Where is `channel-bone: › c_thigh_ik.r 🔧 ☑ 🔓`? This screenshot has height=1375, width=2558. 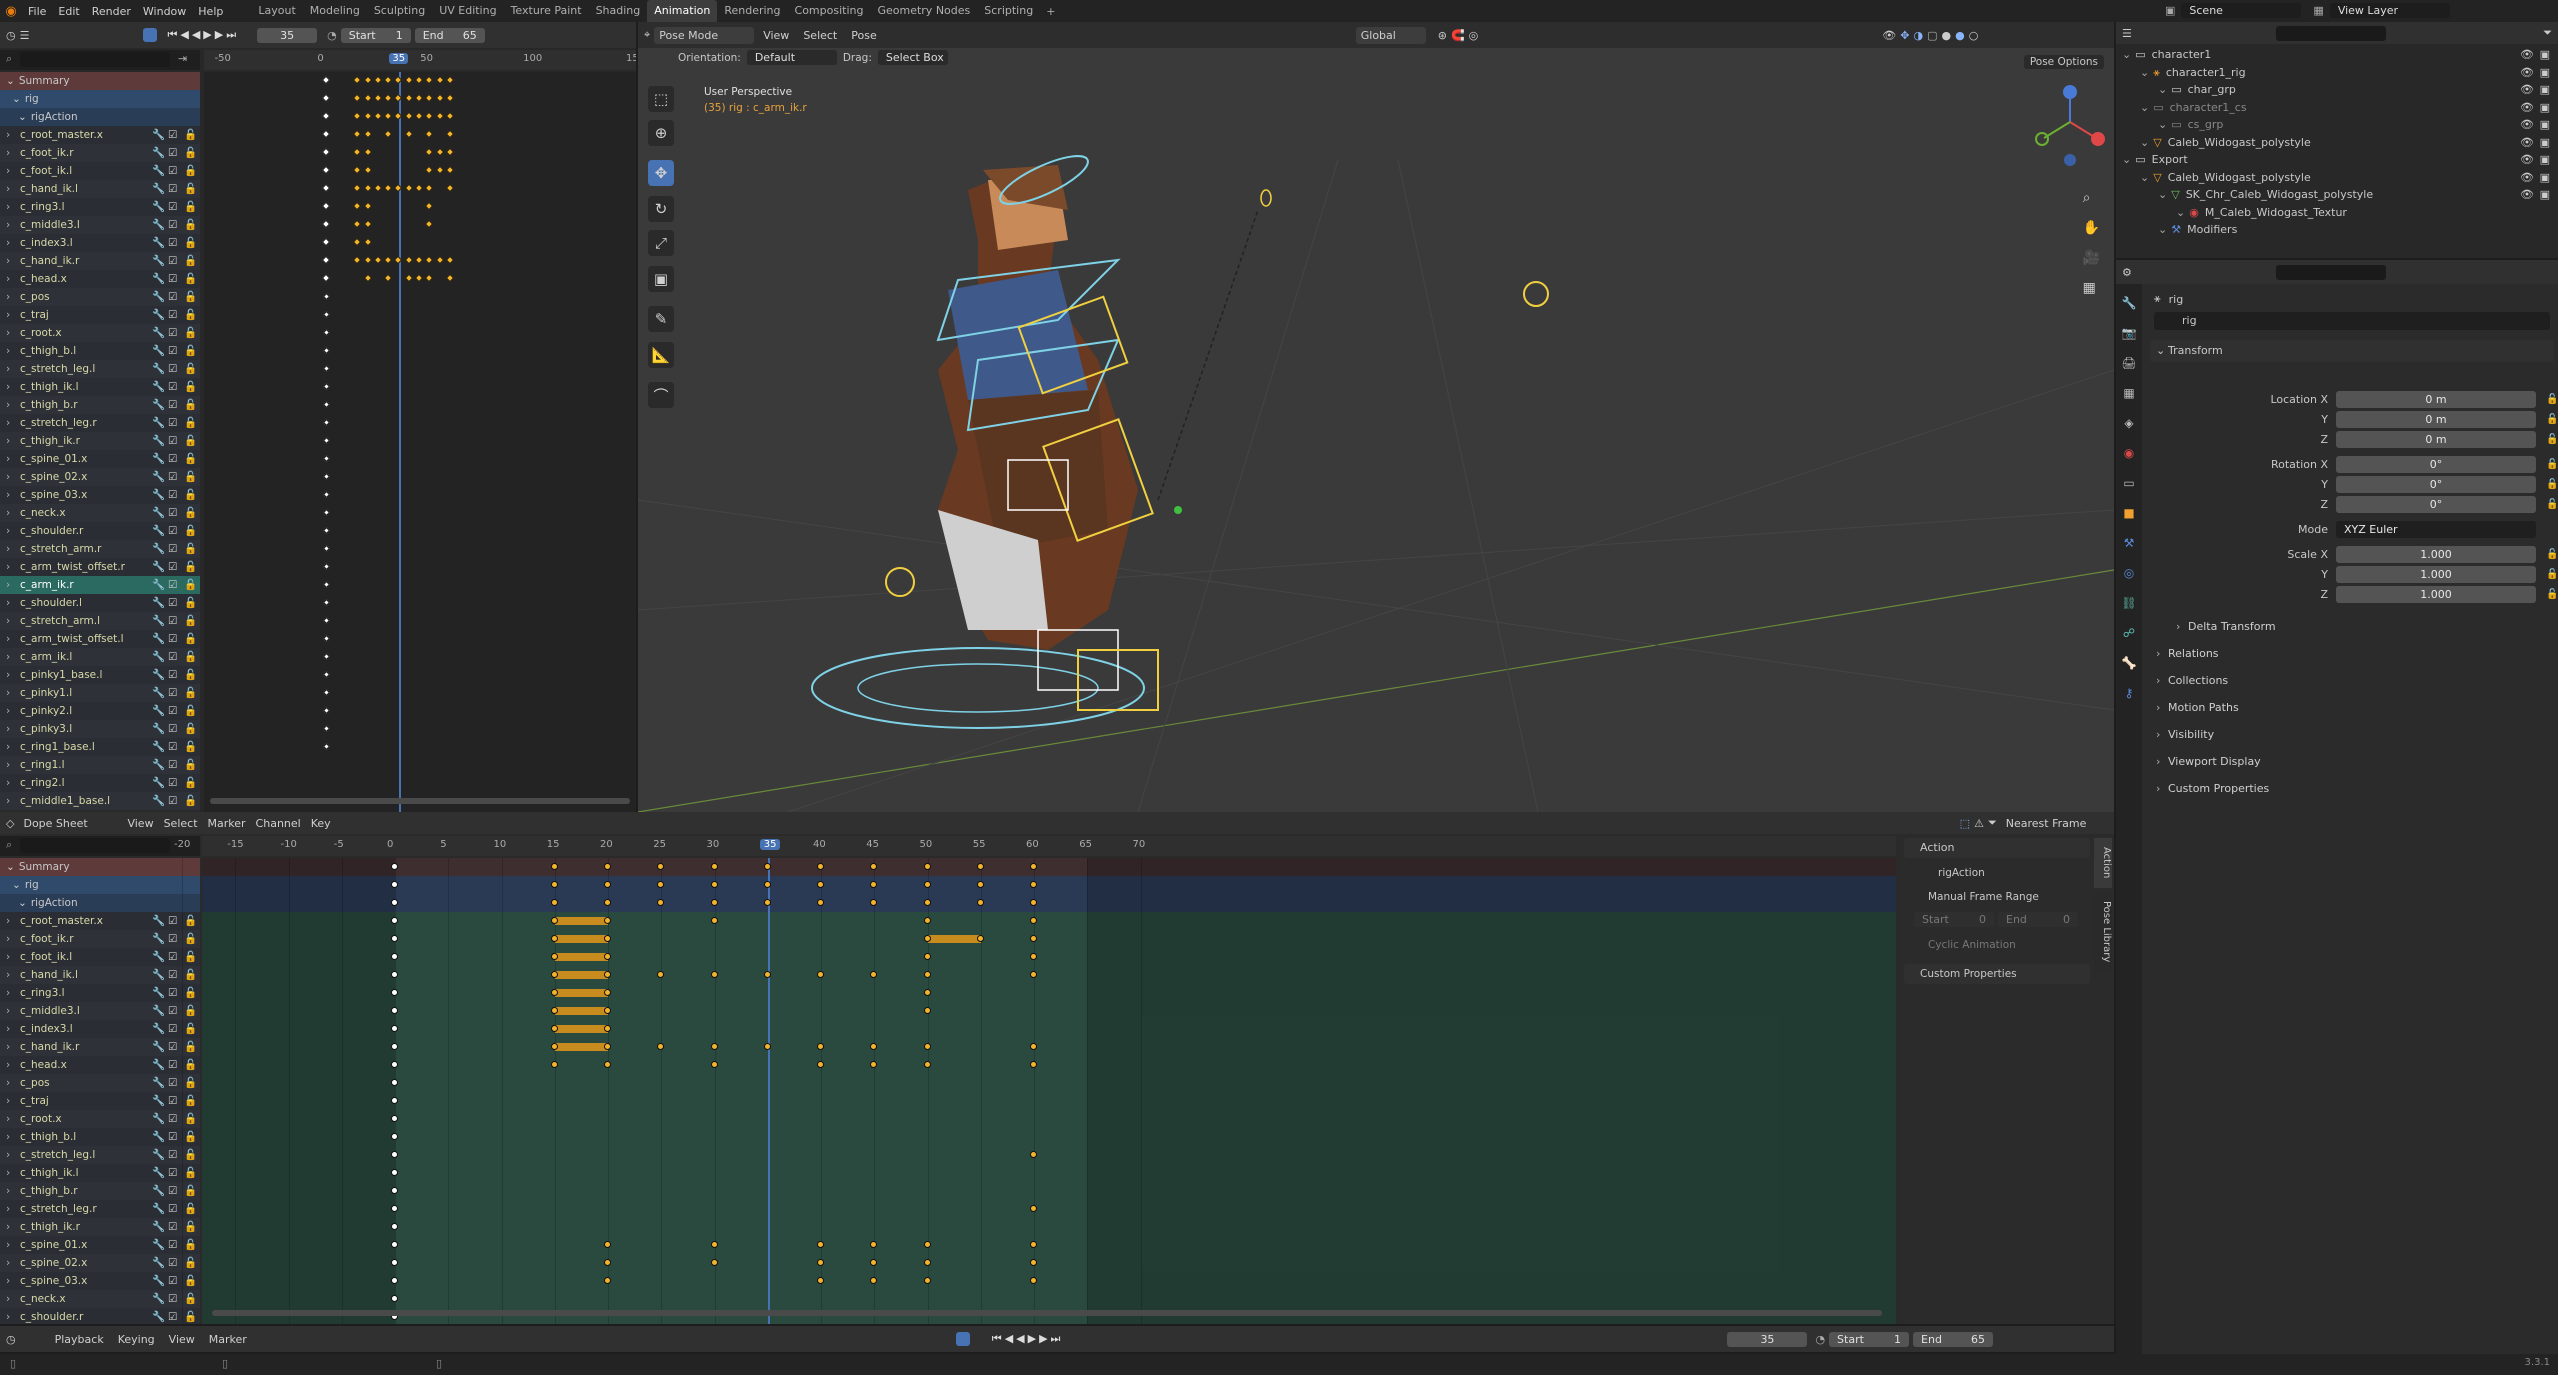
channel-bone: › c_thigh_ik.r 🔧 ☑ 🔓 is located at coordinates (100, 441).